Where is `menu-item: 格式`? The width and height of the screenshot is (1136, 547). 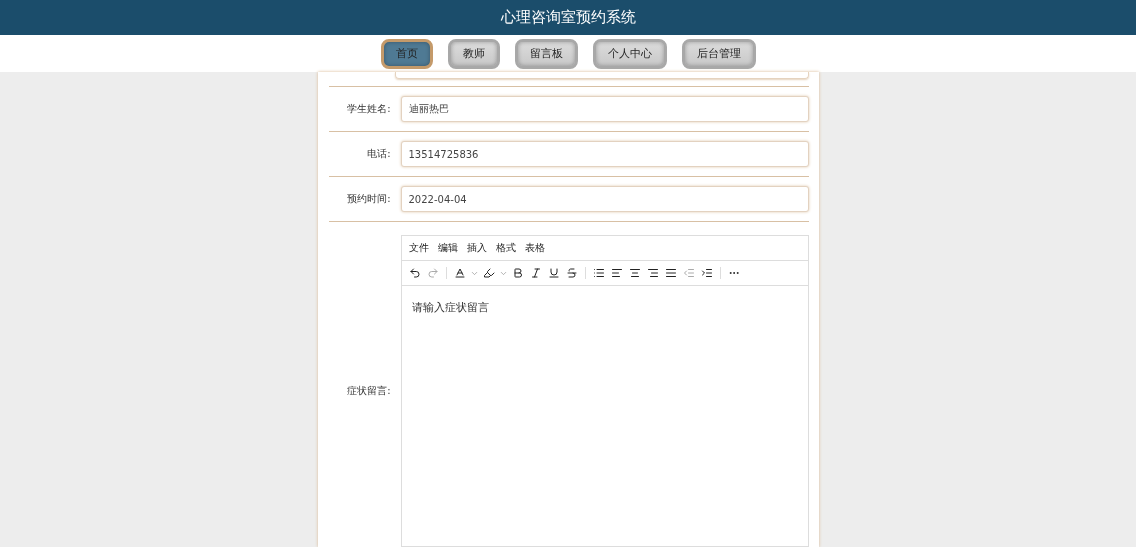 menu-item: 格式 is located at coordinates (505, 248).